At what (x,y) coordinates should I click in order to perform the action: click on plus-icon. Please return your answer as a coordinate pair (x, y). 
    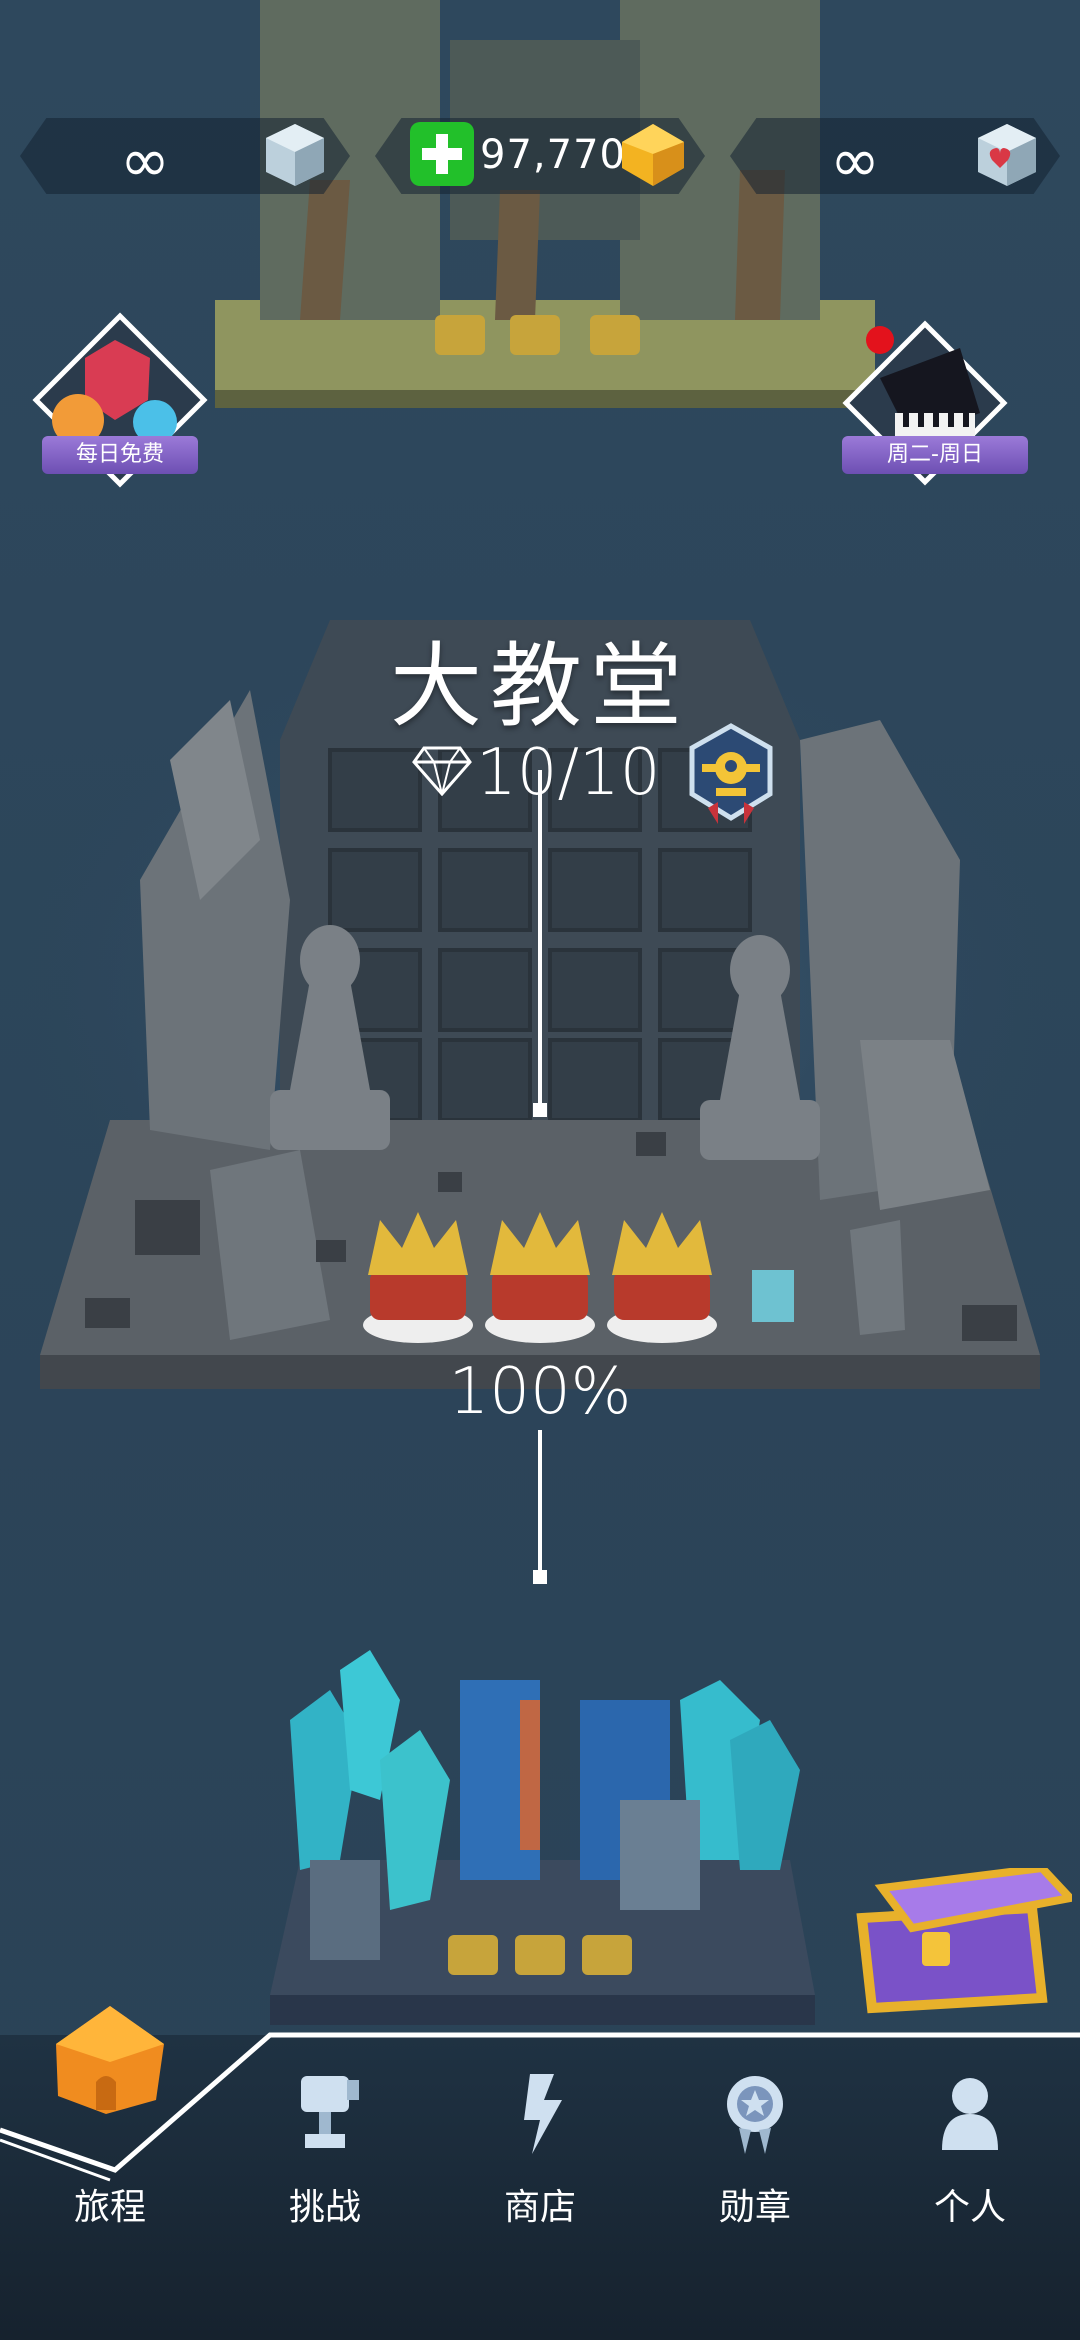
    Looking at the image, I should click on (442, 154).